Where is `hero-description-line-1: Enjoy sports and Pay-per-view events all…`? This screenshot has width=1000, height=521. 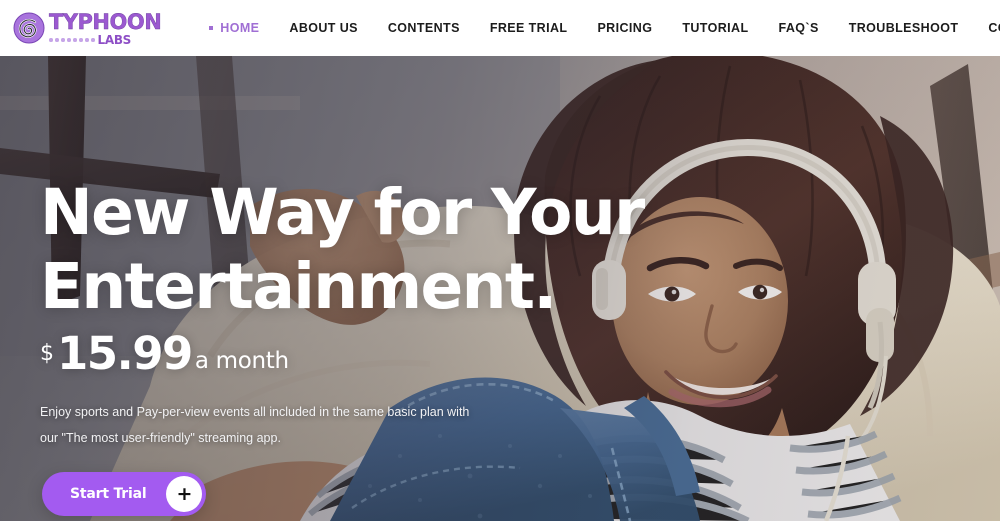 hero-description-line-1: Enjoy sports and Pay-per-view events all… is located at coordinates (255, 412).